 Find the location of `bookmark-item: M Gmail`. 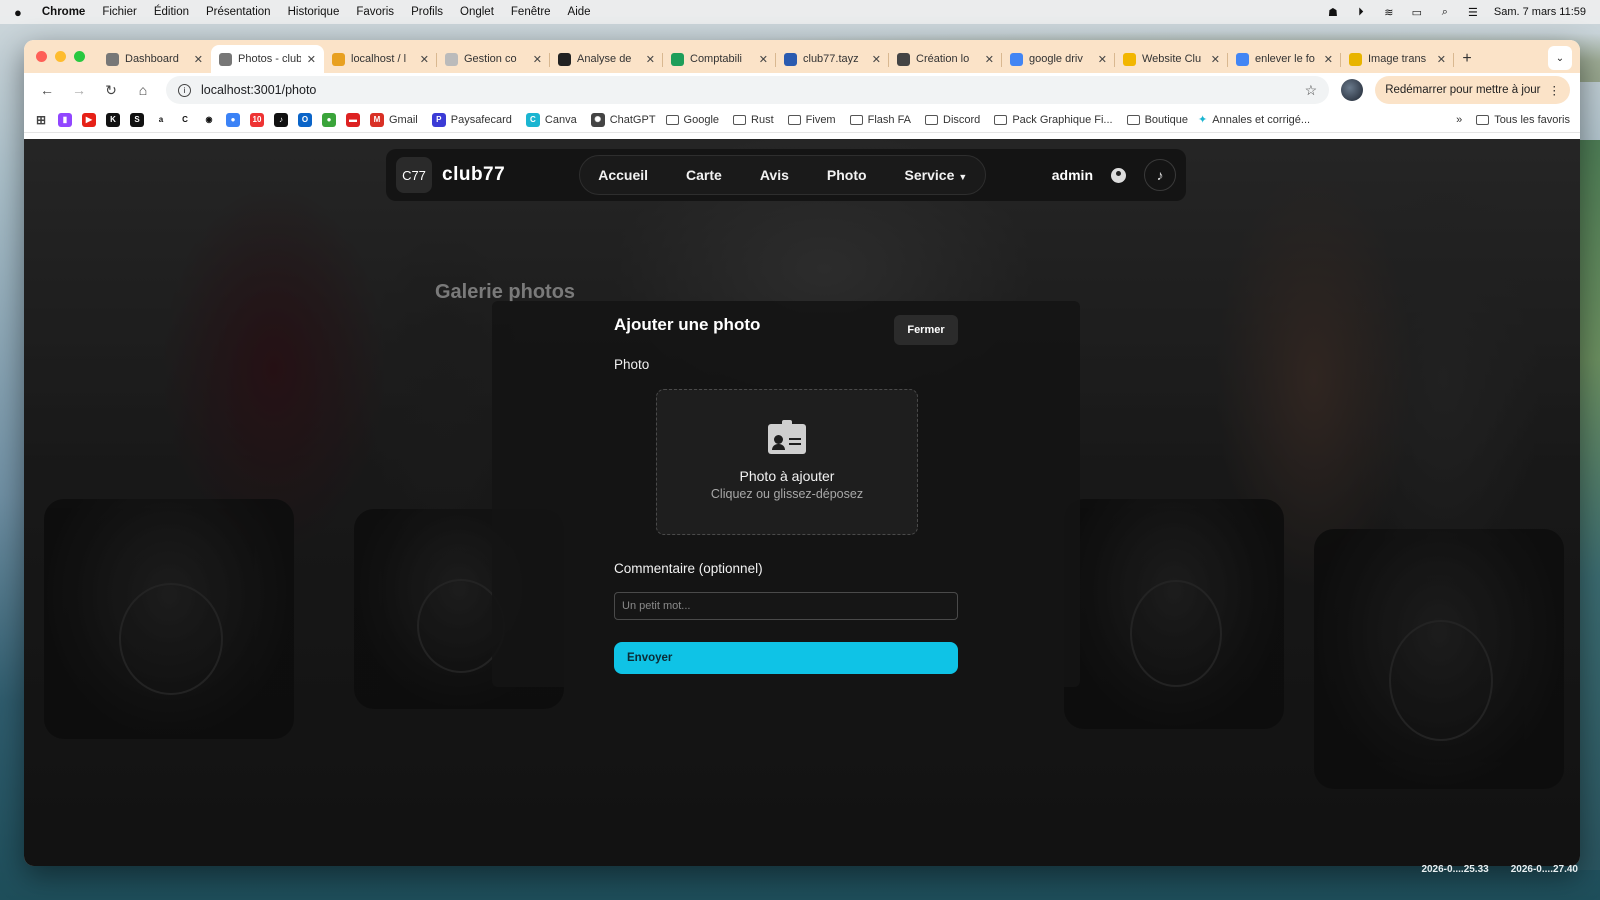

bookmark-item: M Gmail is located at coordinates (394, 119).